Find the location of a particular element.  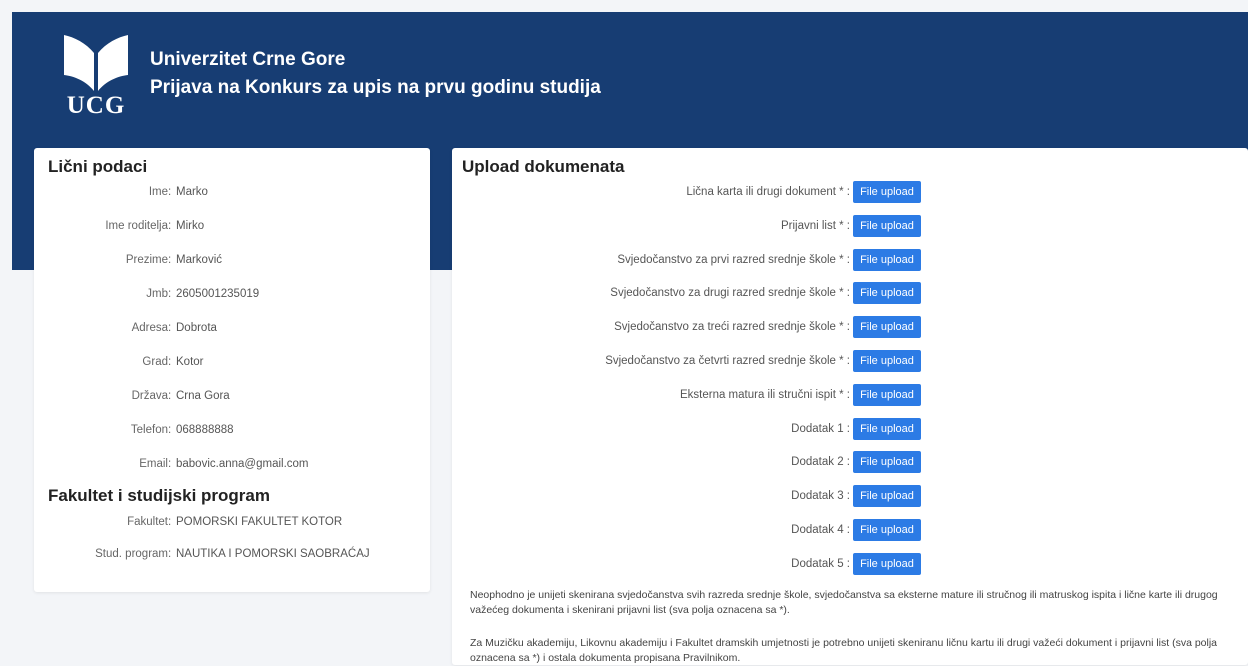

field-value: Marković is located at coordinates (199, 260).